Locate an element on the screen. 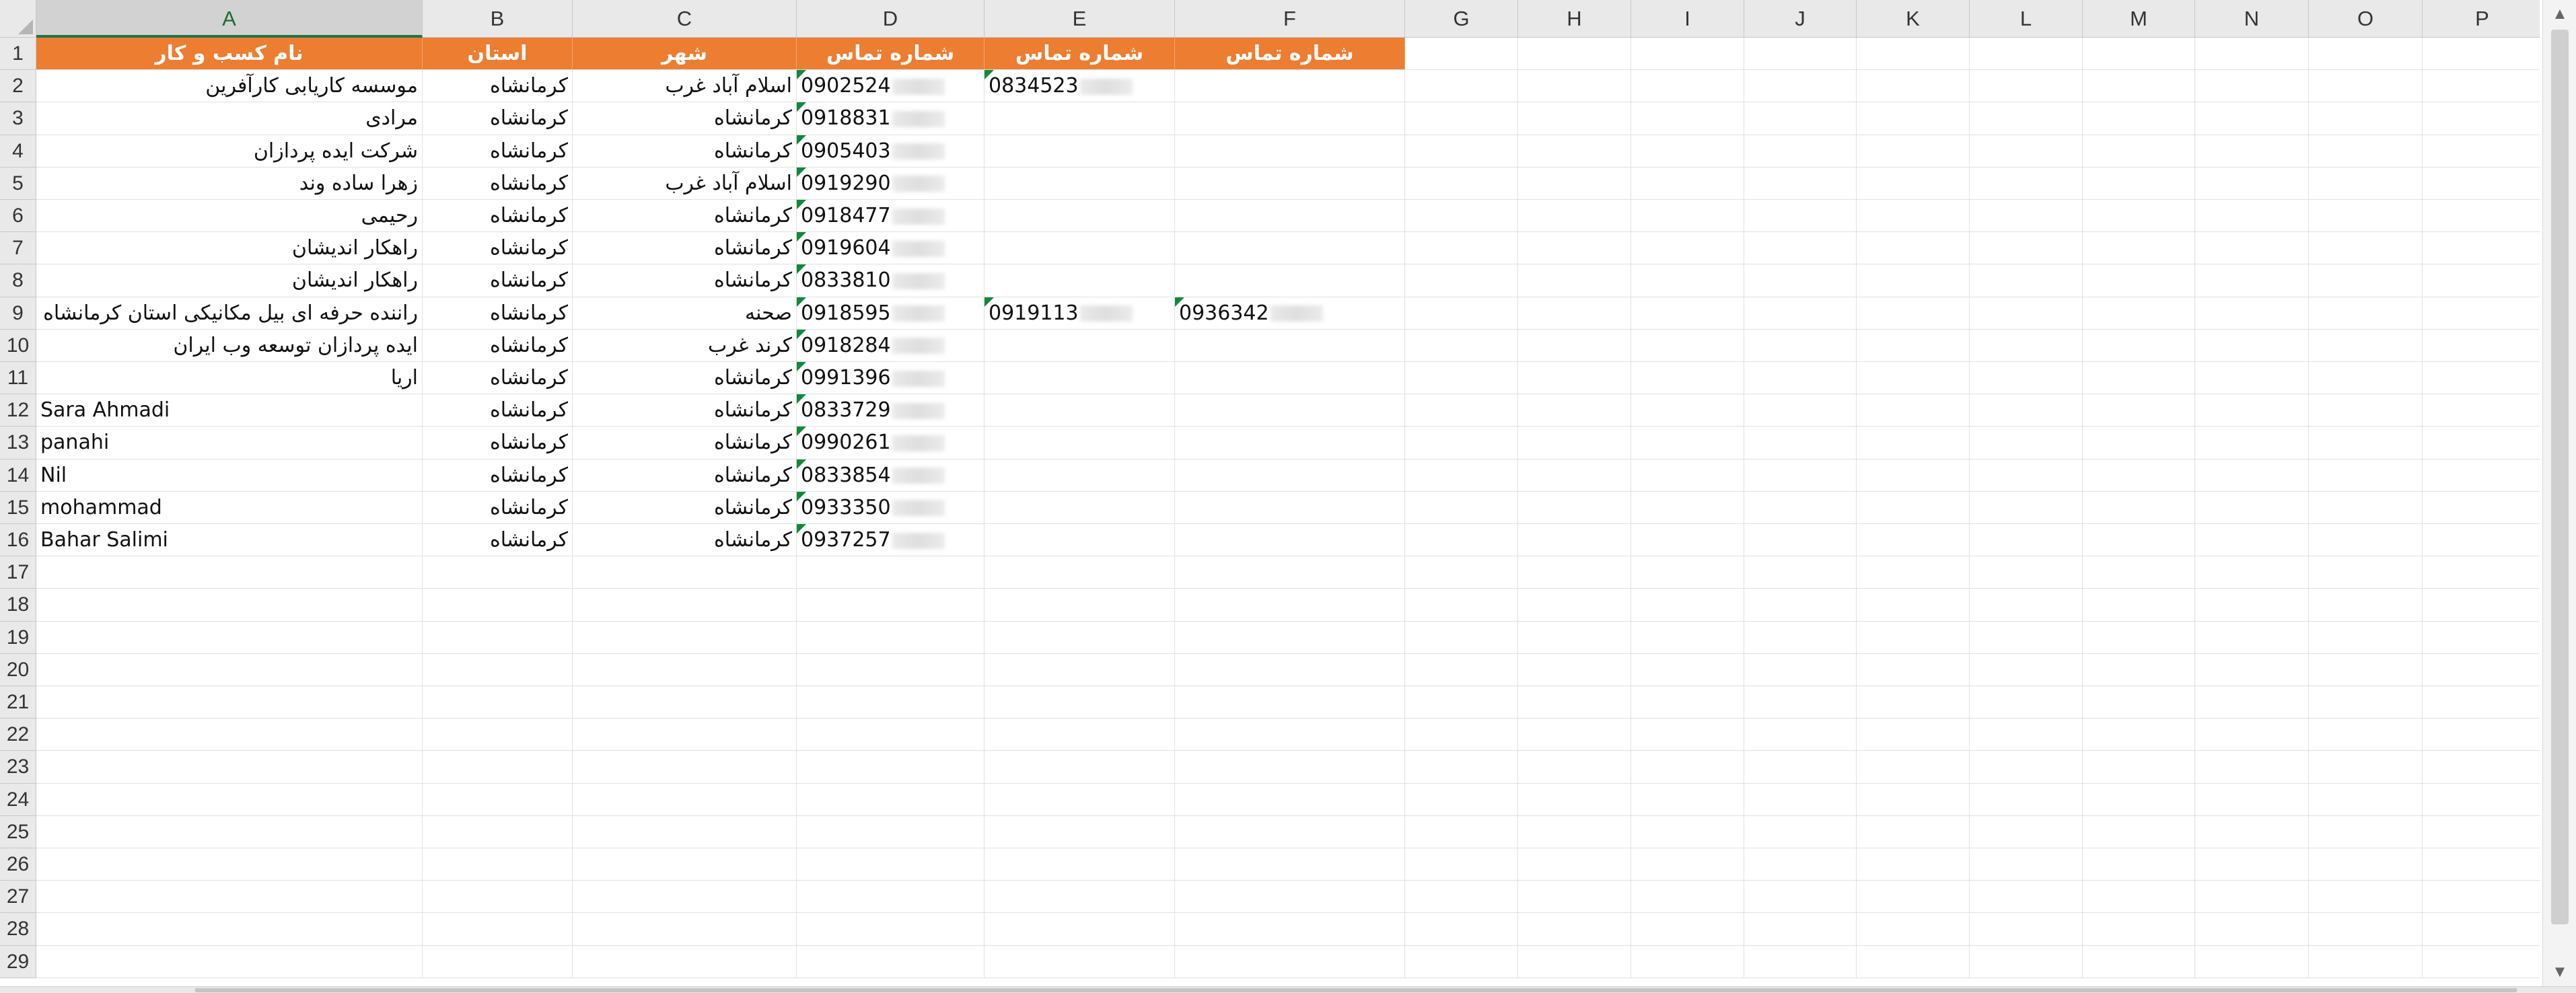 This screenshot has width=2576, height=993. cell-phone: 0833810 is located at coordinates (891, 280).